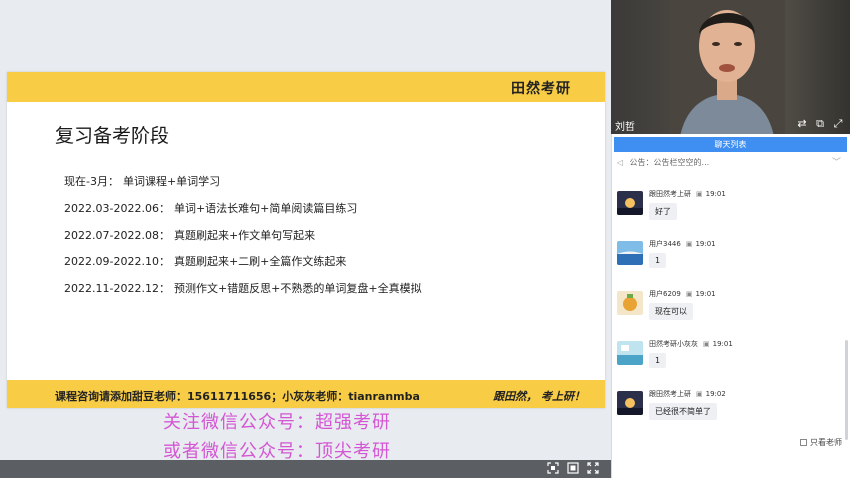 The image size is (850, 478). Describe the element at coordinates (727, 352) in the screenshot. I see `chat-message: 田然考研小灰灰 ▣ 19:01 1` at that location.